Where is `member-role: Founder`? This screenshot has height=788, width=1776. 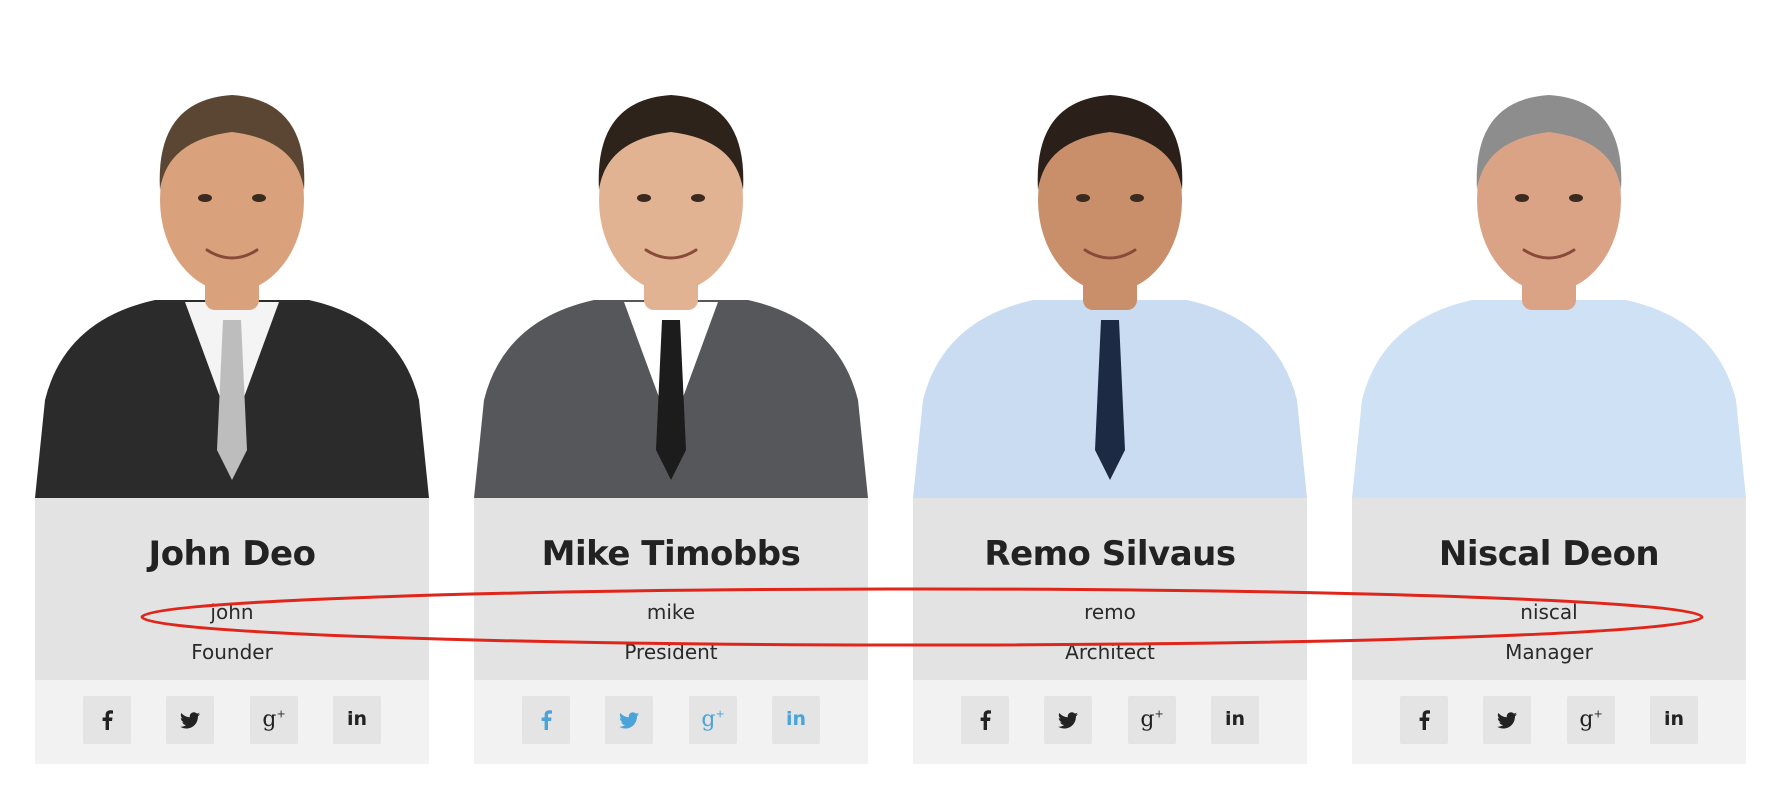 member-role: Founder is located at coordinates (232, 652).